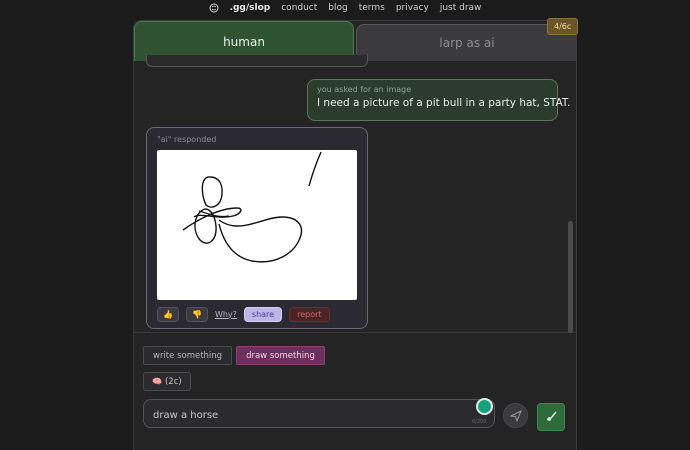 This screenshot has width=690, height=450. Describe the element at coordinates (563, 26) in the screenshot. I see `credits-badge: 4/6c` at that location.